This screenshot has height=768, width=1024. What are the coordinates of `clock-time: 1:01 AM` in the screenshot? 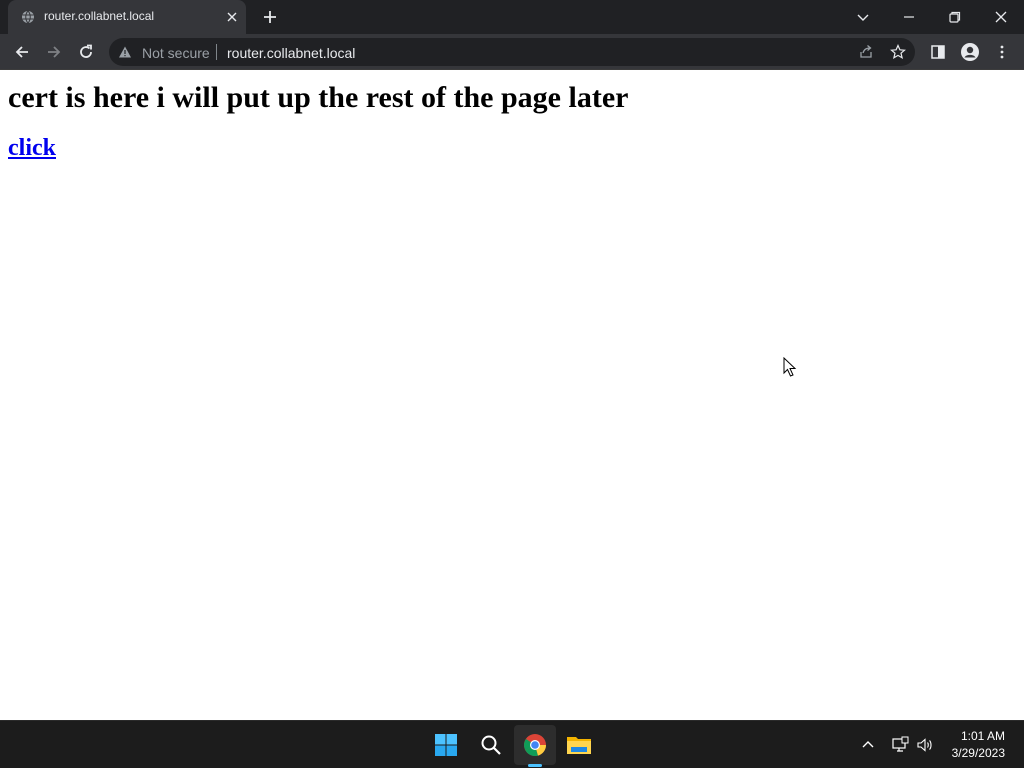 It's located at (983, 736).